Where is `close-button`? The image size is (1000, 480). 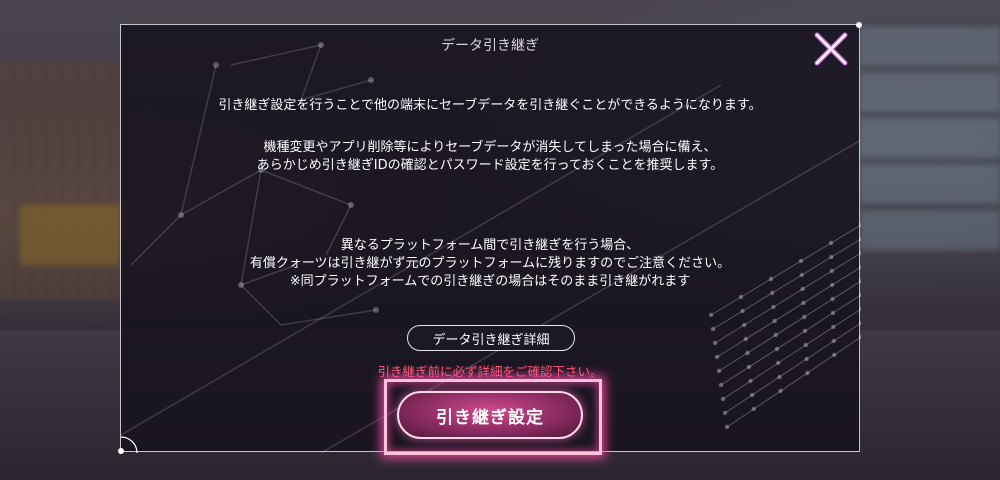
close-button is located at coordinates (831, 49).